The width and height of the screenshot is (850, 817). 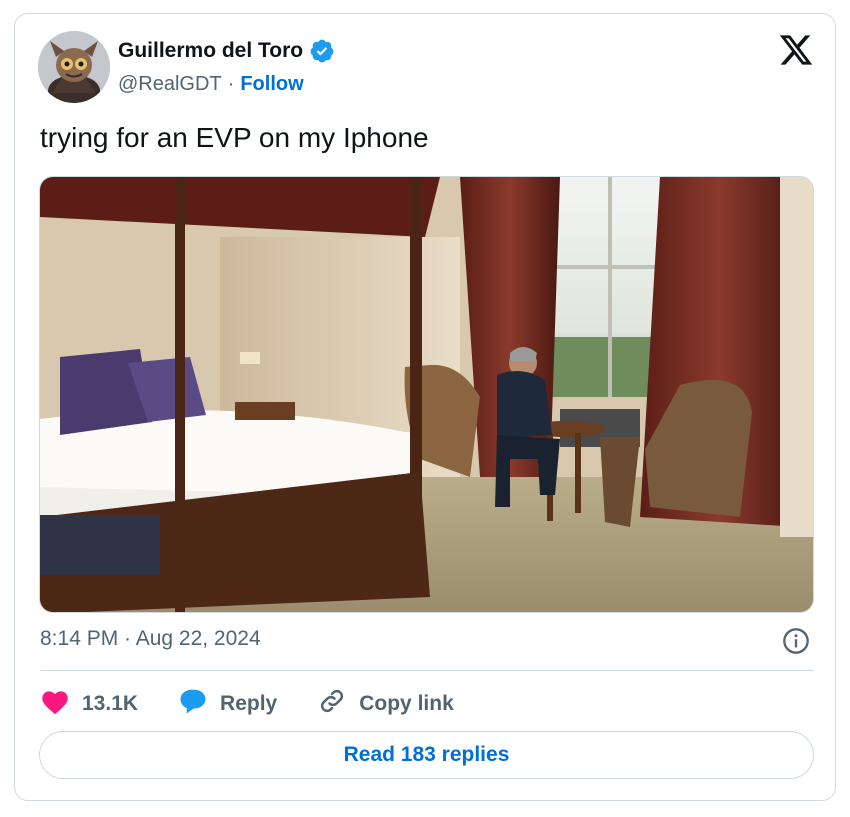 I want to click on author-handle-row: @RealGDT · Follow, so click(x=211, y=84).